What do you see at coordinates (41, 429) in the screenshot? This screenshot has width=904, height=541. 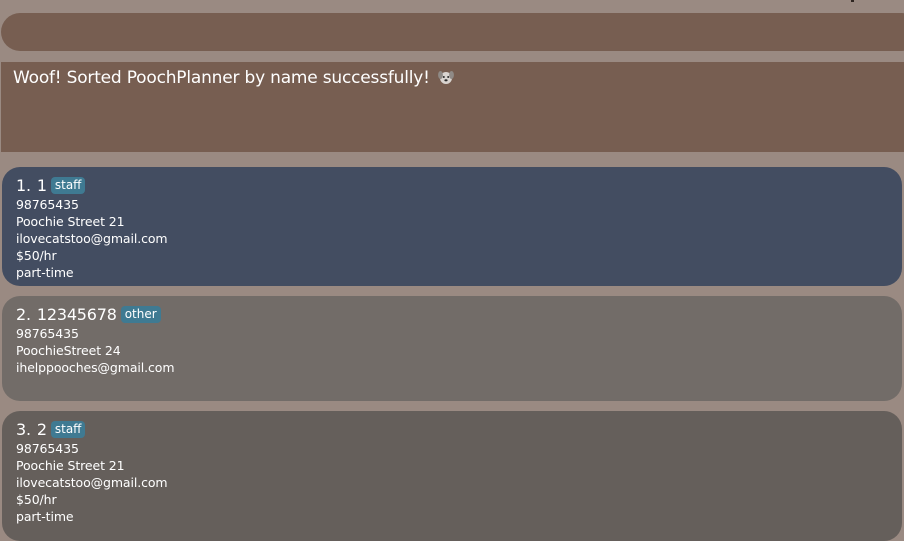 I see `person-name: 2` at bounding box center [41, 429].